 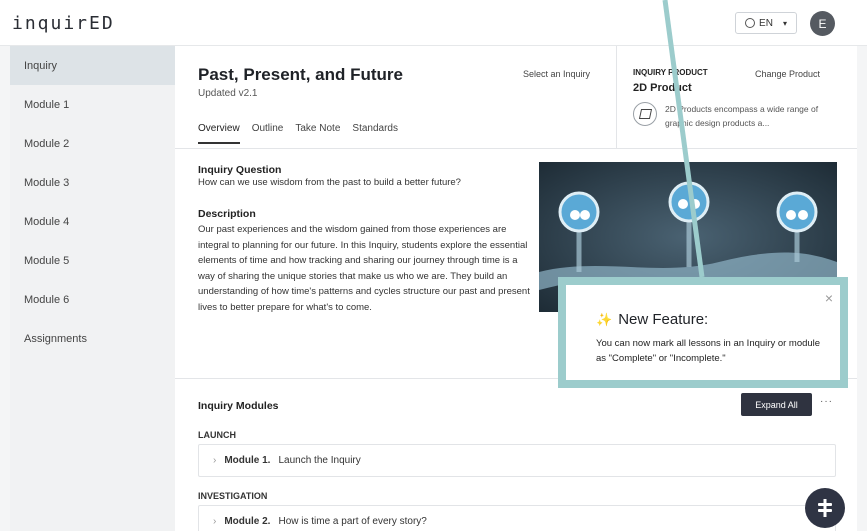 I want to click on page-title: Past, Present, and Future, so click(x=300, y=74).